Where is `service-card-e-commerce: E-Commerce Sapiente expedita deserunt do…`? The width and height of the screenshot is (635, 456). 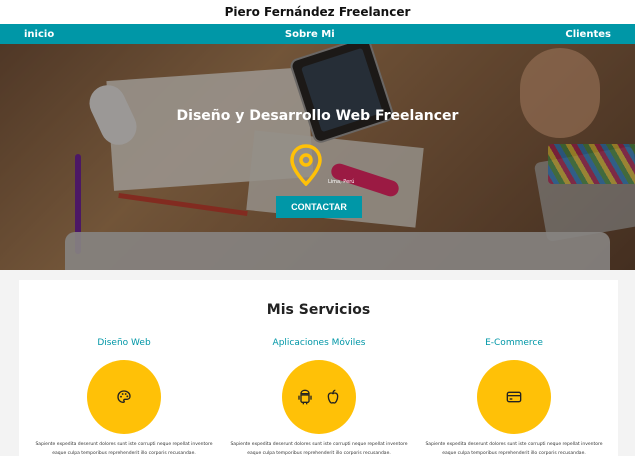
service-card-e-commerce: E-Commerce Sapiente expedita deserunt do… is located at coordinates (514, 397).